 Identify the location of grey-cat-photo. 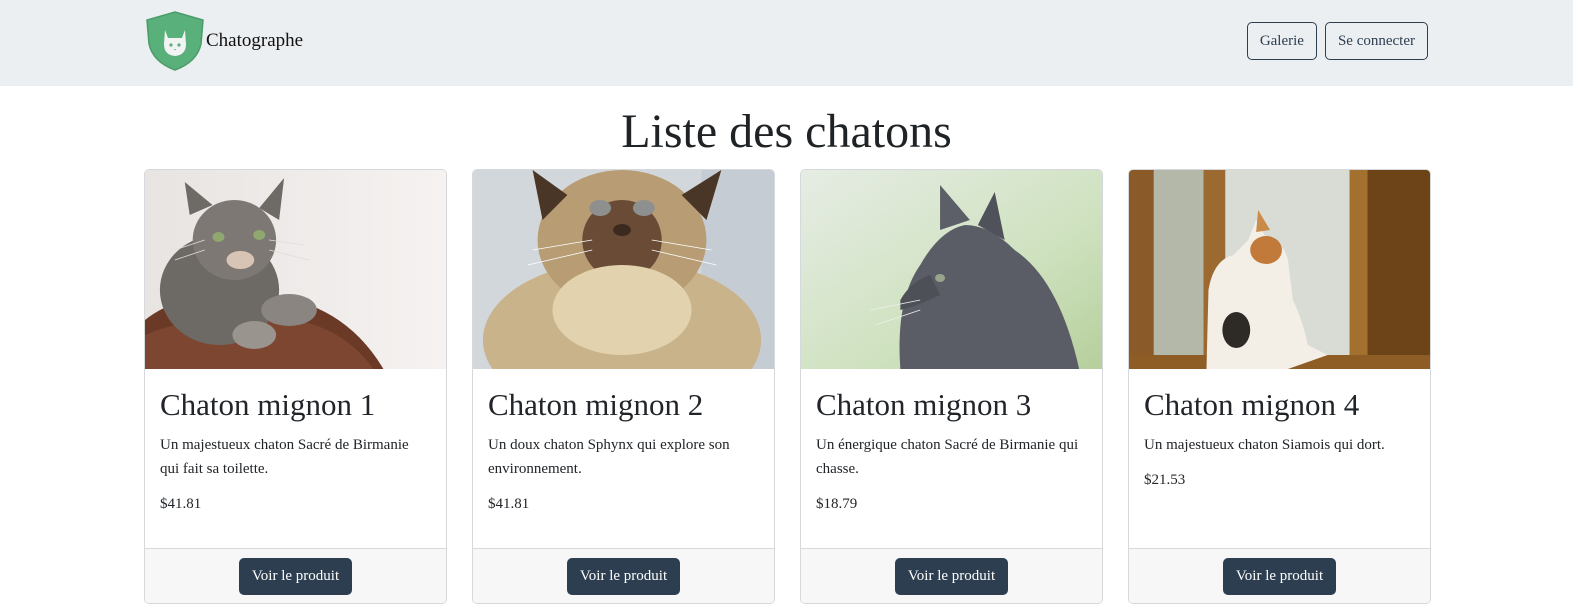
(951, 269).